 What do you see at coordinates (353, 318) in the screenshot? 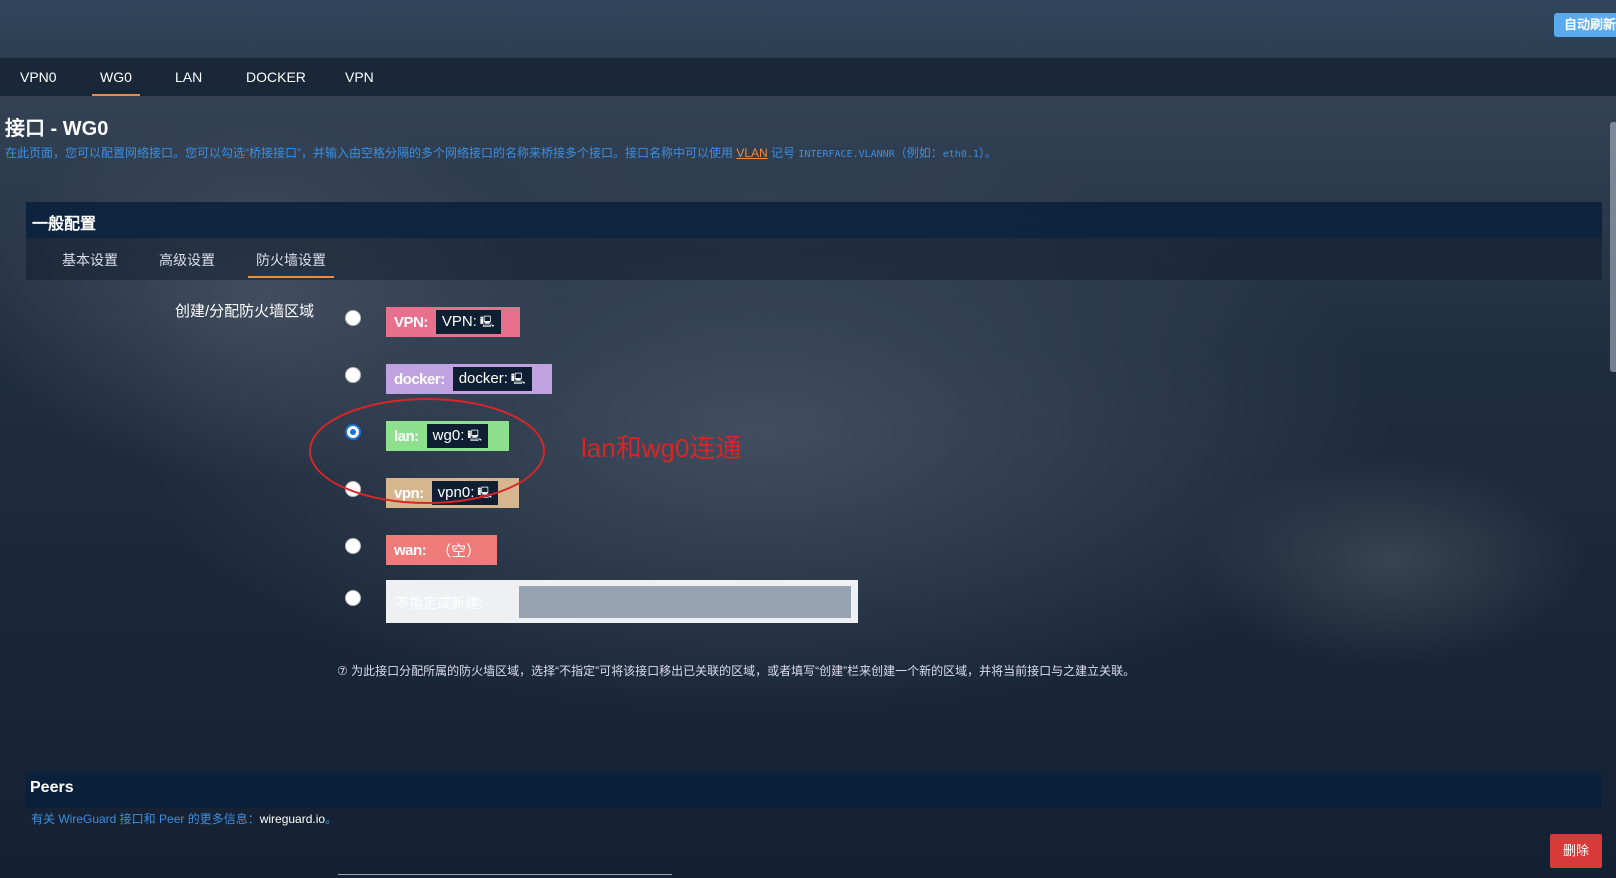
I see `zone-radio-vpn-upper` at bounding box center [353, 318].